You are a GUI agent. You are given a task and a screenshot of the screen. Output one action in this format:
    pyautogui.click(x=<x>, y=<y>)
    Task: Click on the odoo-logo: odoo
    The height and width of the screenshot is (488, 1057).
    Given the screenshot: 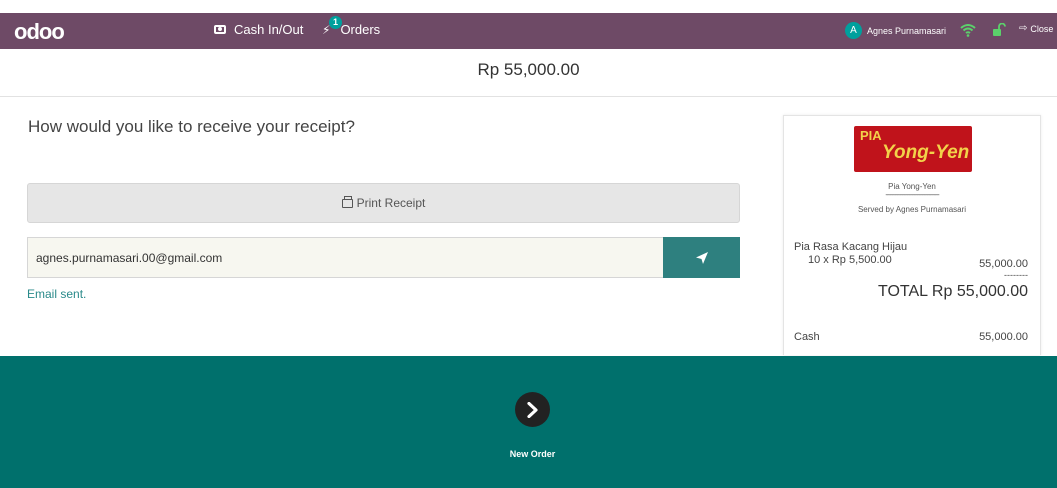 What is the action you would take?
    pyautogui.click(x=39, y=31)
    